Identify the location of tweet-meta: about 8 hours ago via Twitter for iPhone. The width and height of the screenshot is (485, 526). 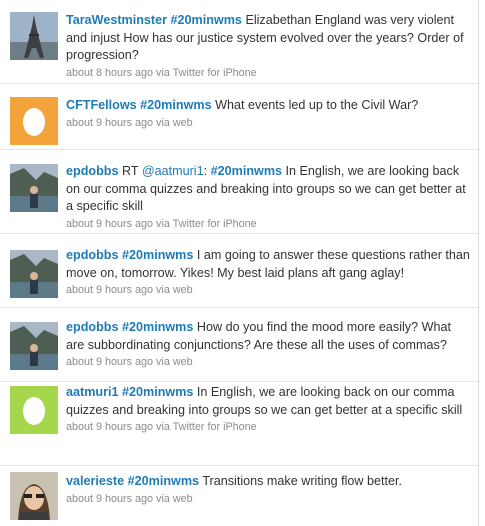
(268, 73).